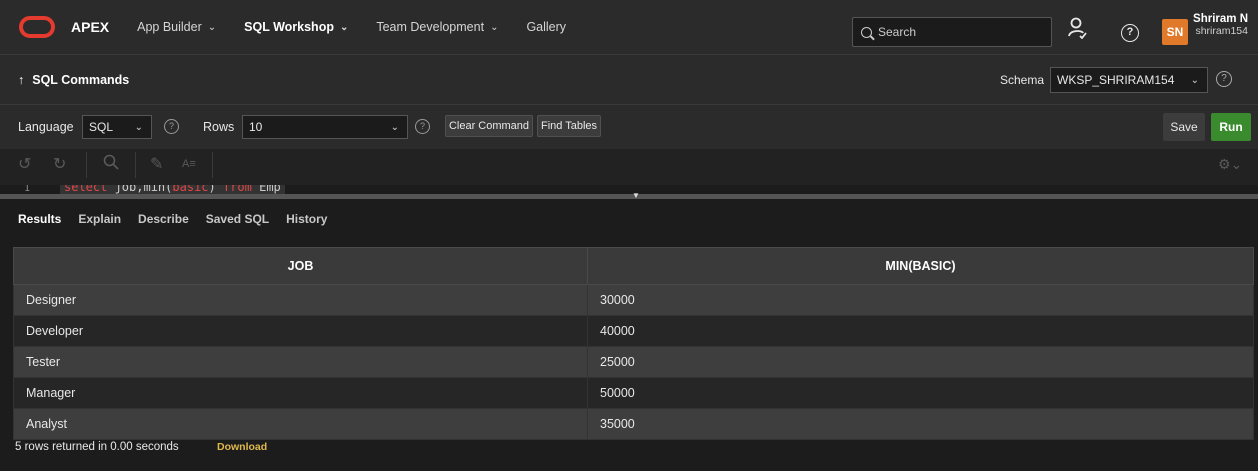 The width and height of the screenshot is (1258, 471). Describe the element at coordinates (306, 219) in the screenshot. I see `tab-history: History` at that location.